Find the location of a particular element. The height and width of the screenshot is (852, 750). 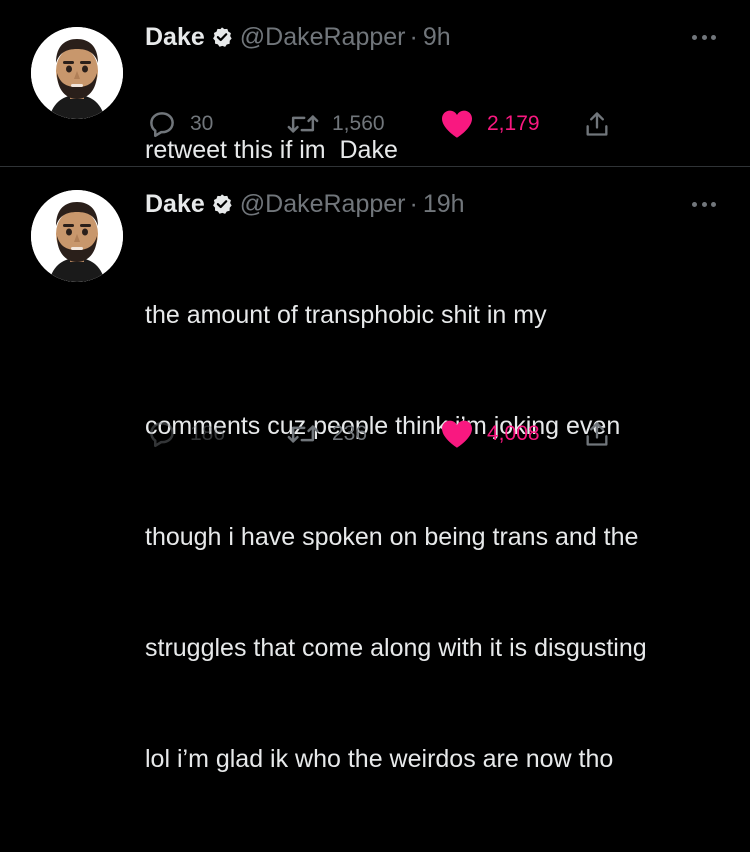

tweet-header: Dake @DakeRapper · 9h is located at coordinates (298, 37).